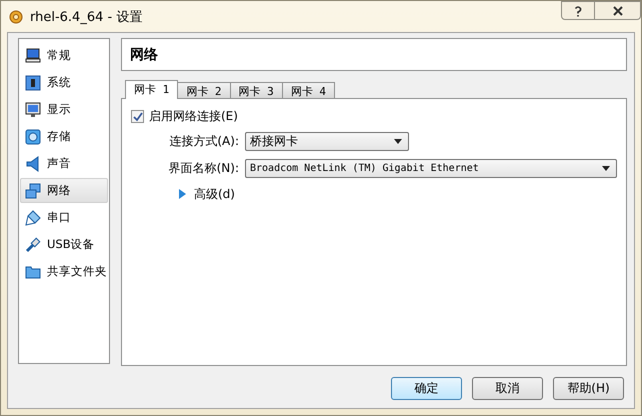 The image size is (642, 416). Describe the element at coordinates (203, 90) in the screenshot. I see `tab: 网卡 2` at that location.